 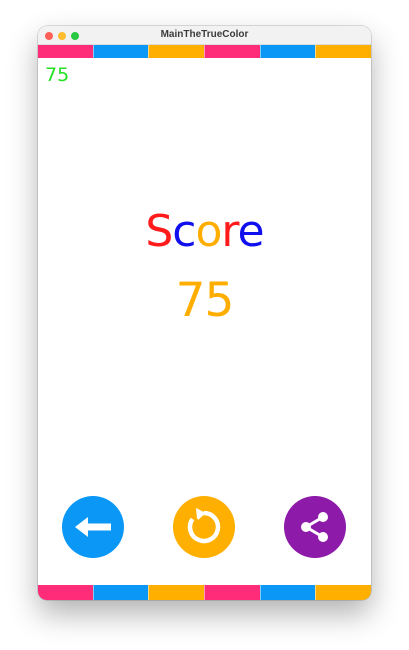 I want to click on score-label-letter: c, so click(x=184, y=231).